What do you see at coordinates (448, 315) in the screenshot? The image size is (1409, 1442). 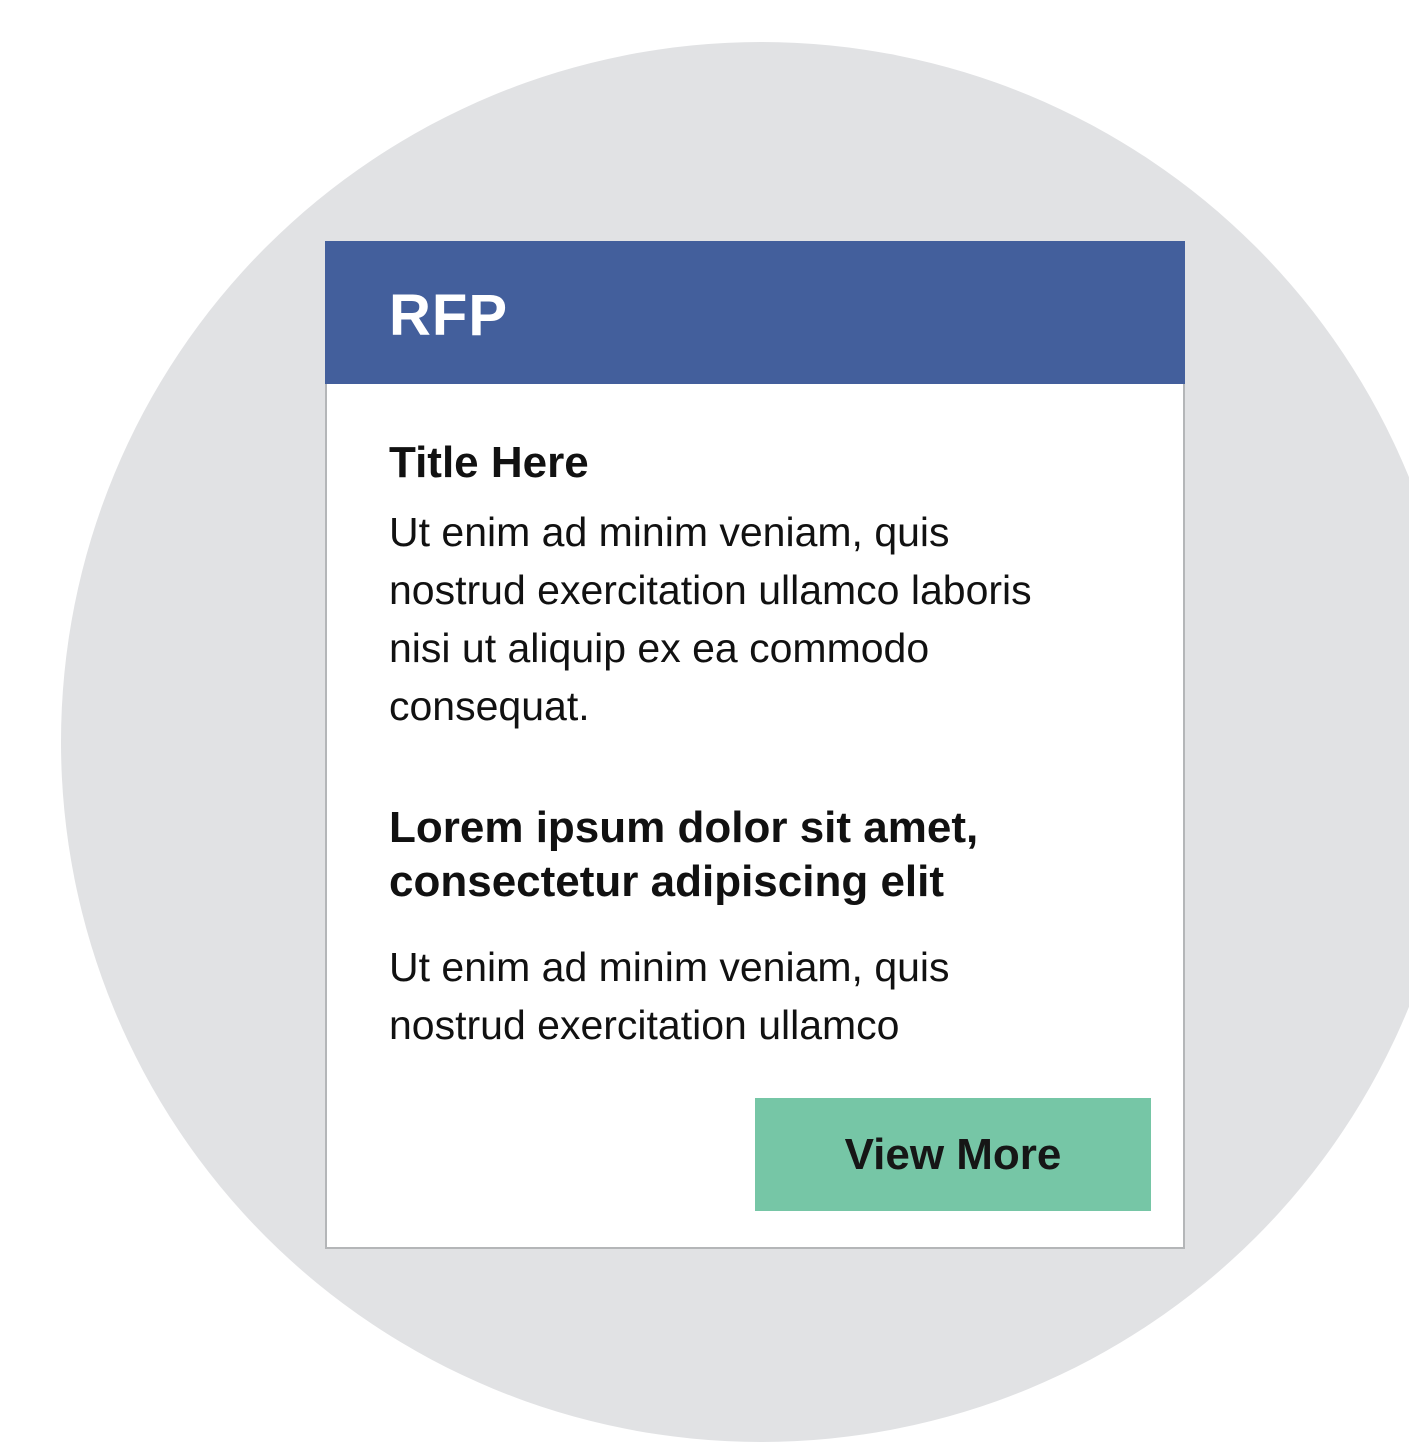 I see `card-header-title: RFP` at bounding box center [448, 315].